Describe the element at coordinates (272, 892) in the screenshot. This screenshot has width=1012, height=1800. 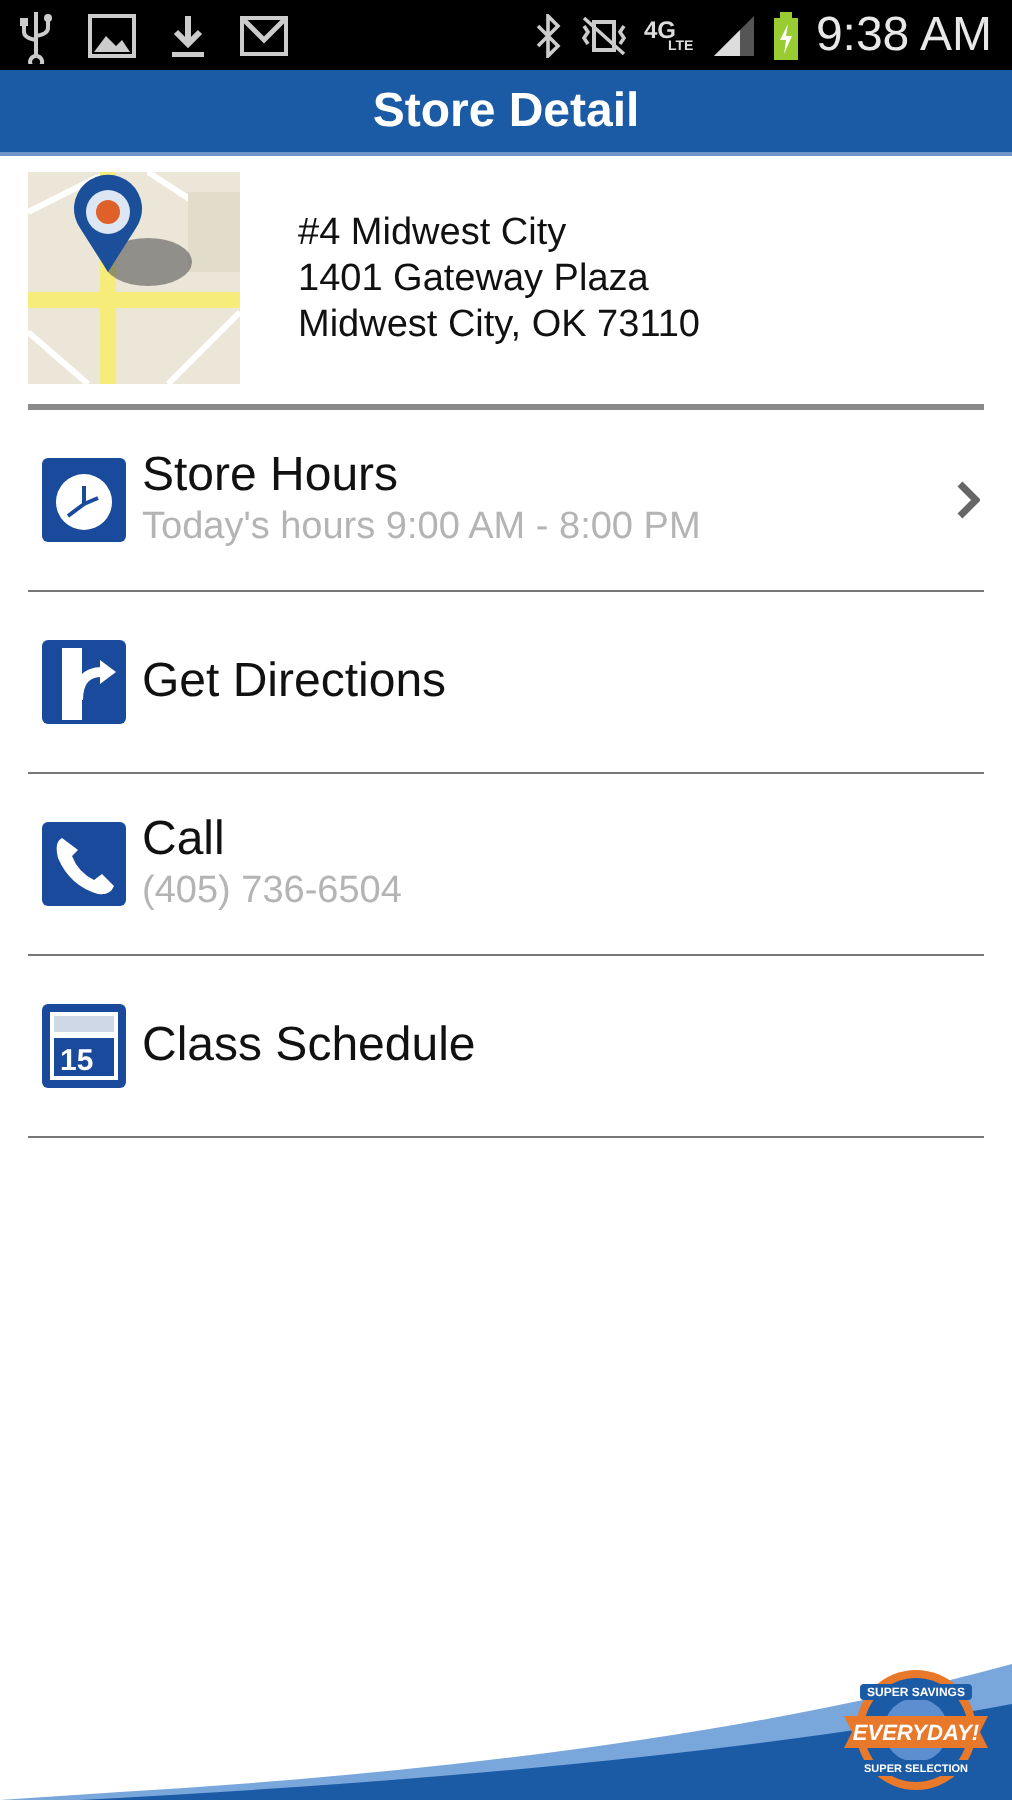
I see `item-subtitle: (405) 736-6504` at that location.